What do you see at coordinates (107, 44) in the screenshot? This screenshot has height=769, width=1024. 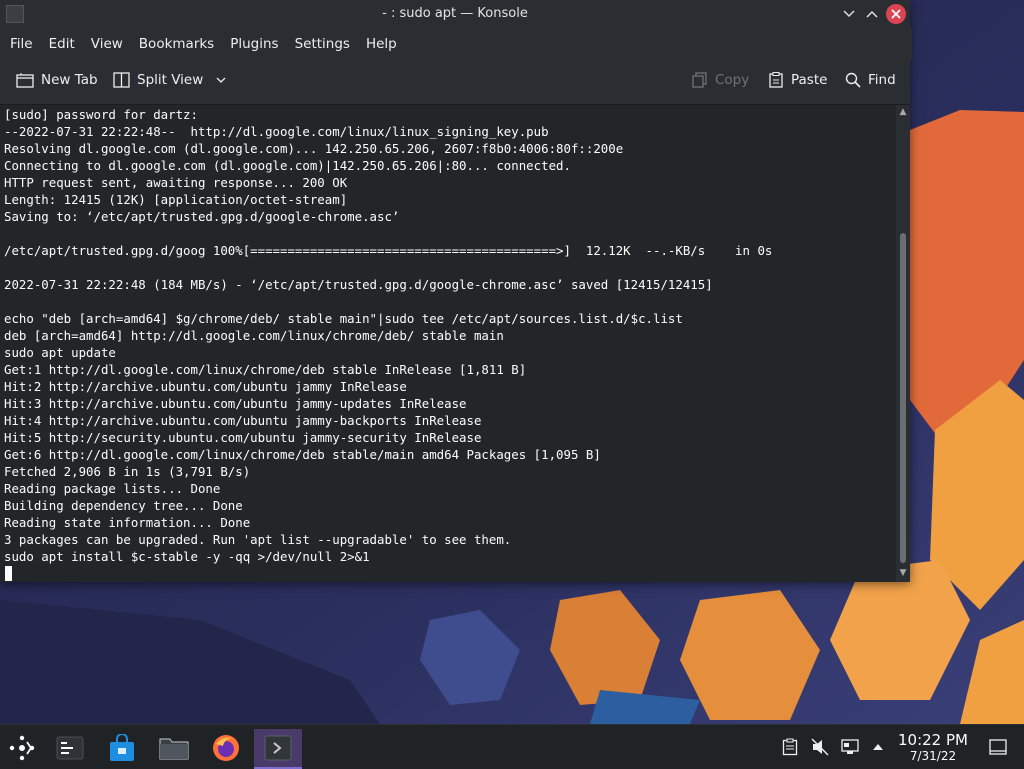 I see `menu-view: View` at bounding box center [107, 44].